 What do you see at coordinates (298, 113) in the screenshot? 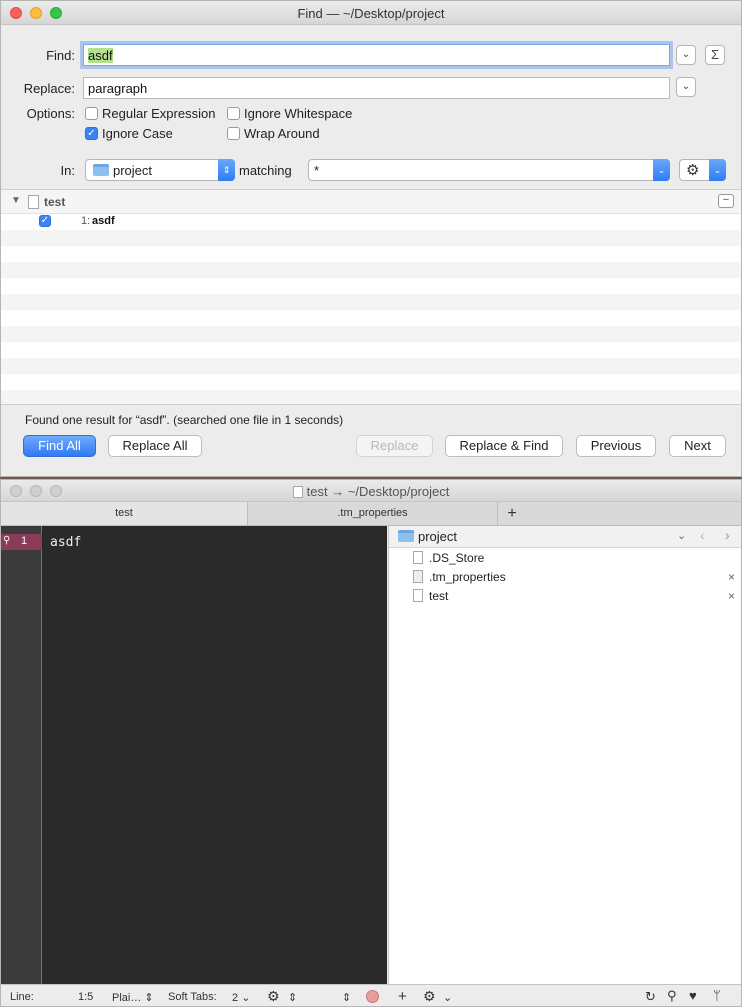
I see `ignore-whitespace-label: Ignore Whitespace` at bounding box center [298, 113].